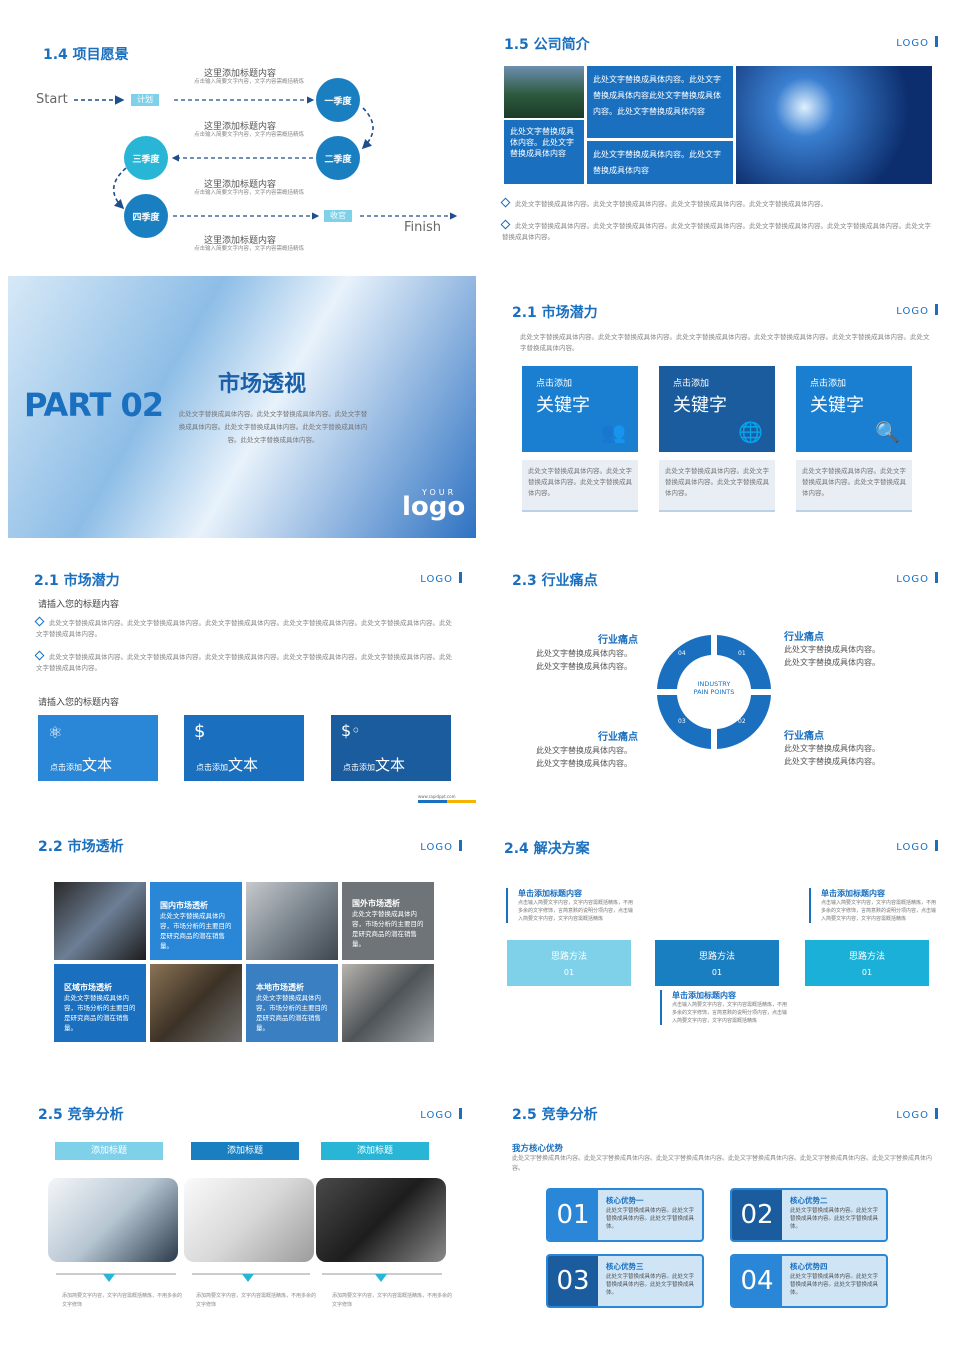  I want to click on caption-3: 添加简要文字内容，文字内容需概括精炼，不用多余的文字修饰, so click(392, 1300).